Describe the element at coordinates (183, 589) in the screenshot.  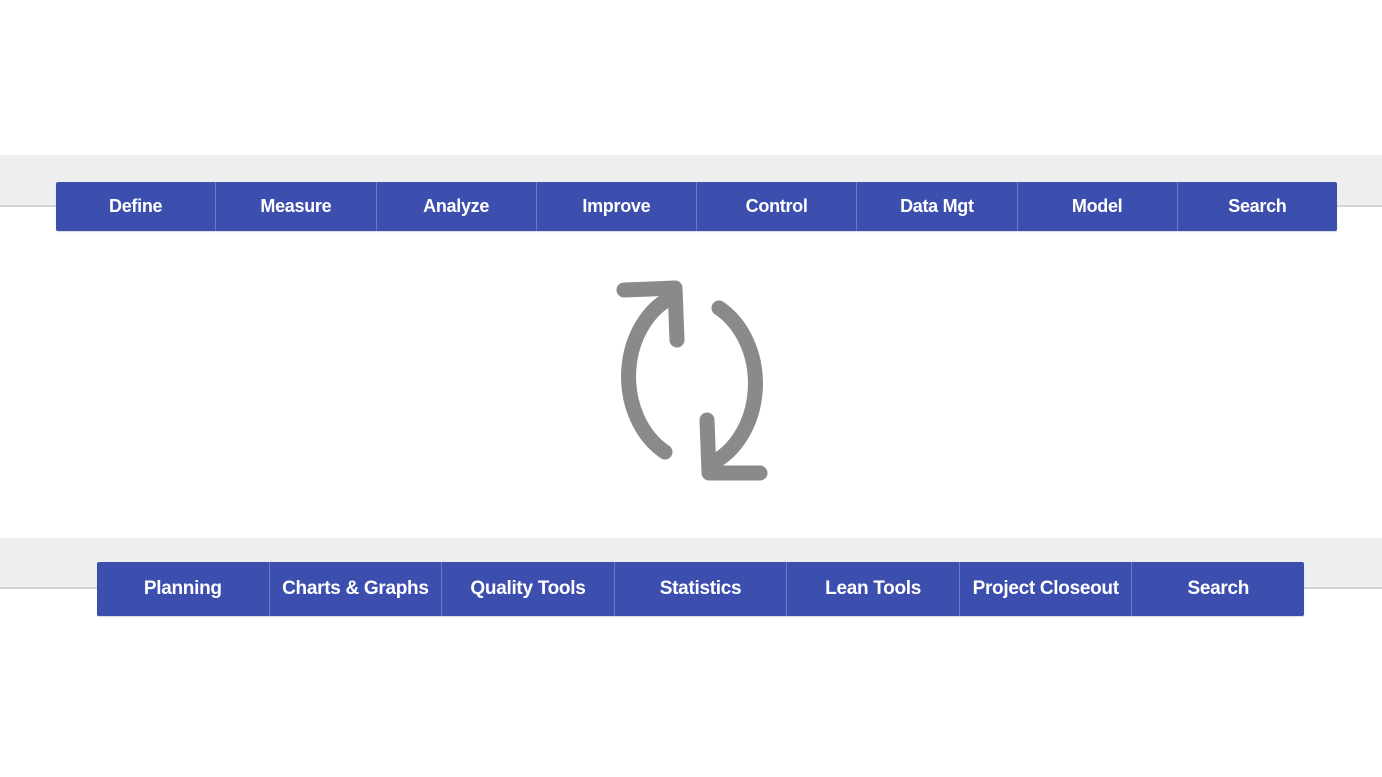
I see `tab-planning: Planning` at that location.